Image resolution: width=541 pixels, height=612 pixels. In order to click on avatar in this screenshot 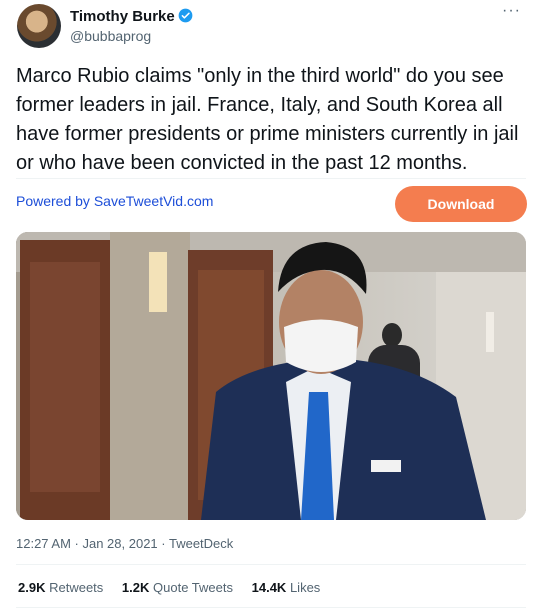, I will do `click(39, 26)`.